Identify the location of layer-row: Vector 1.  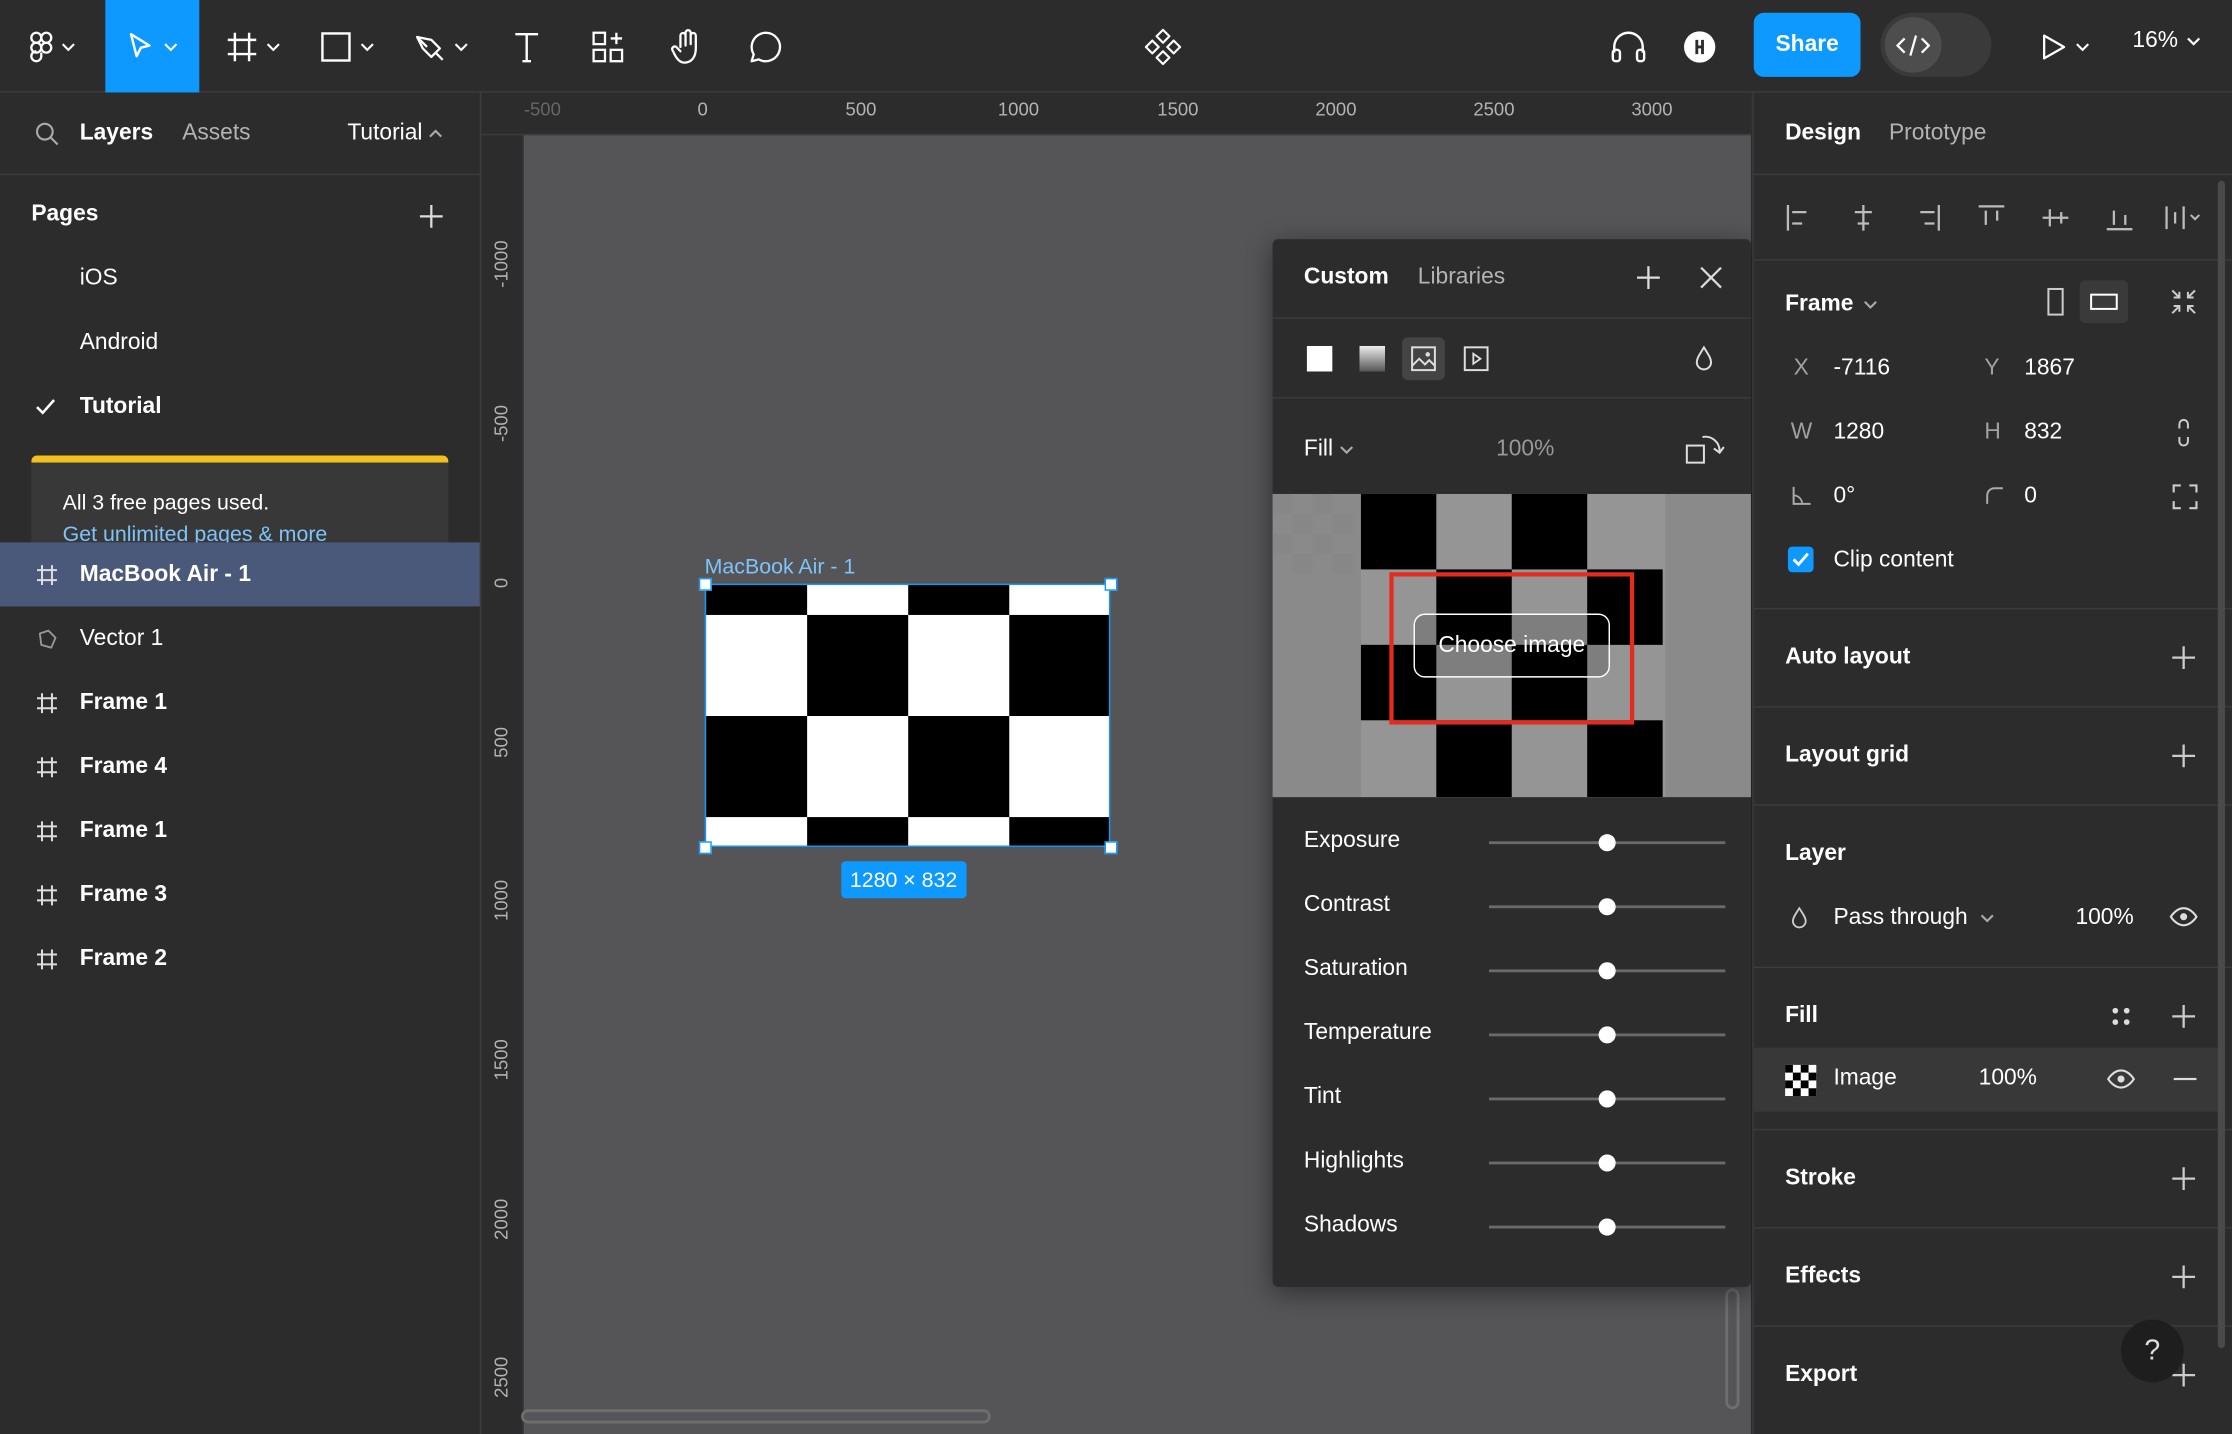
(240, 638).